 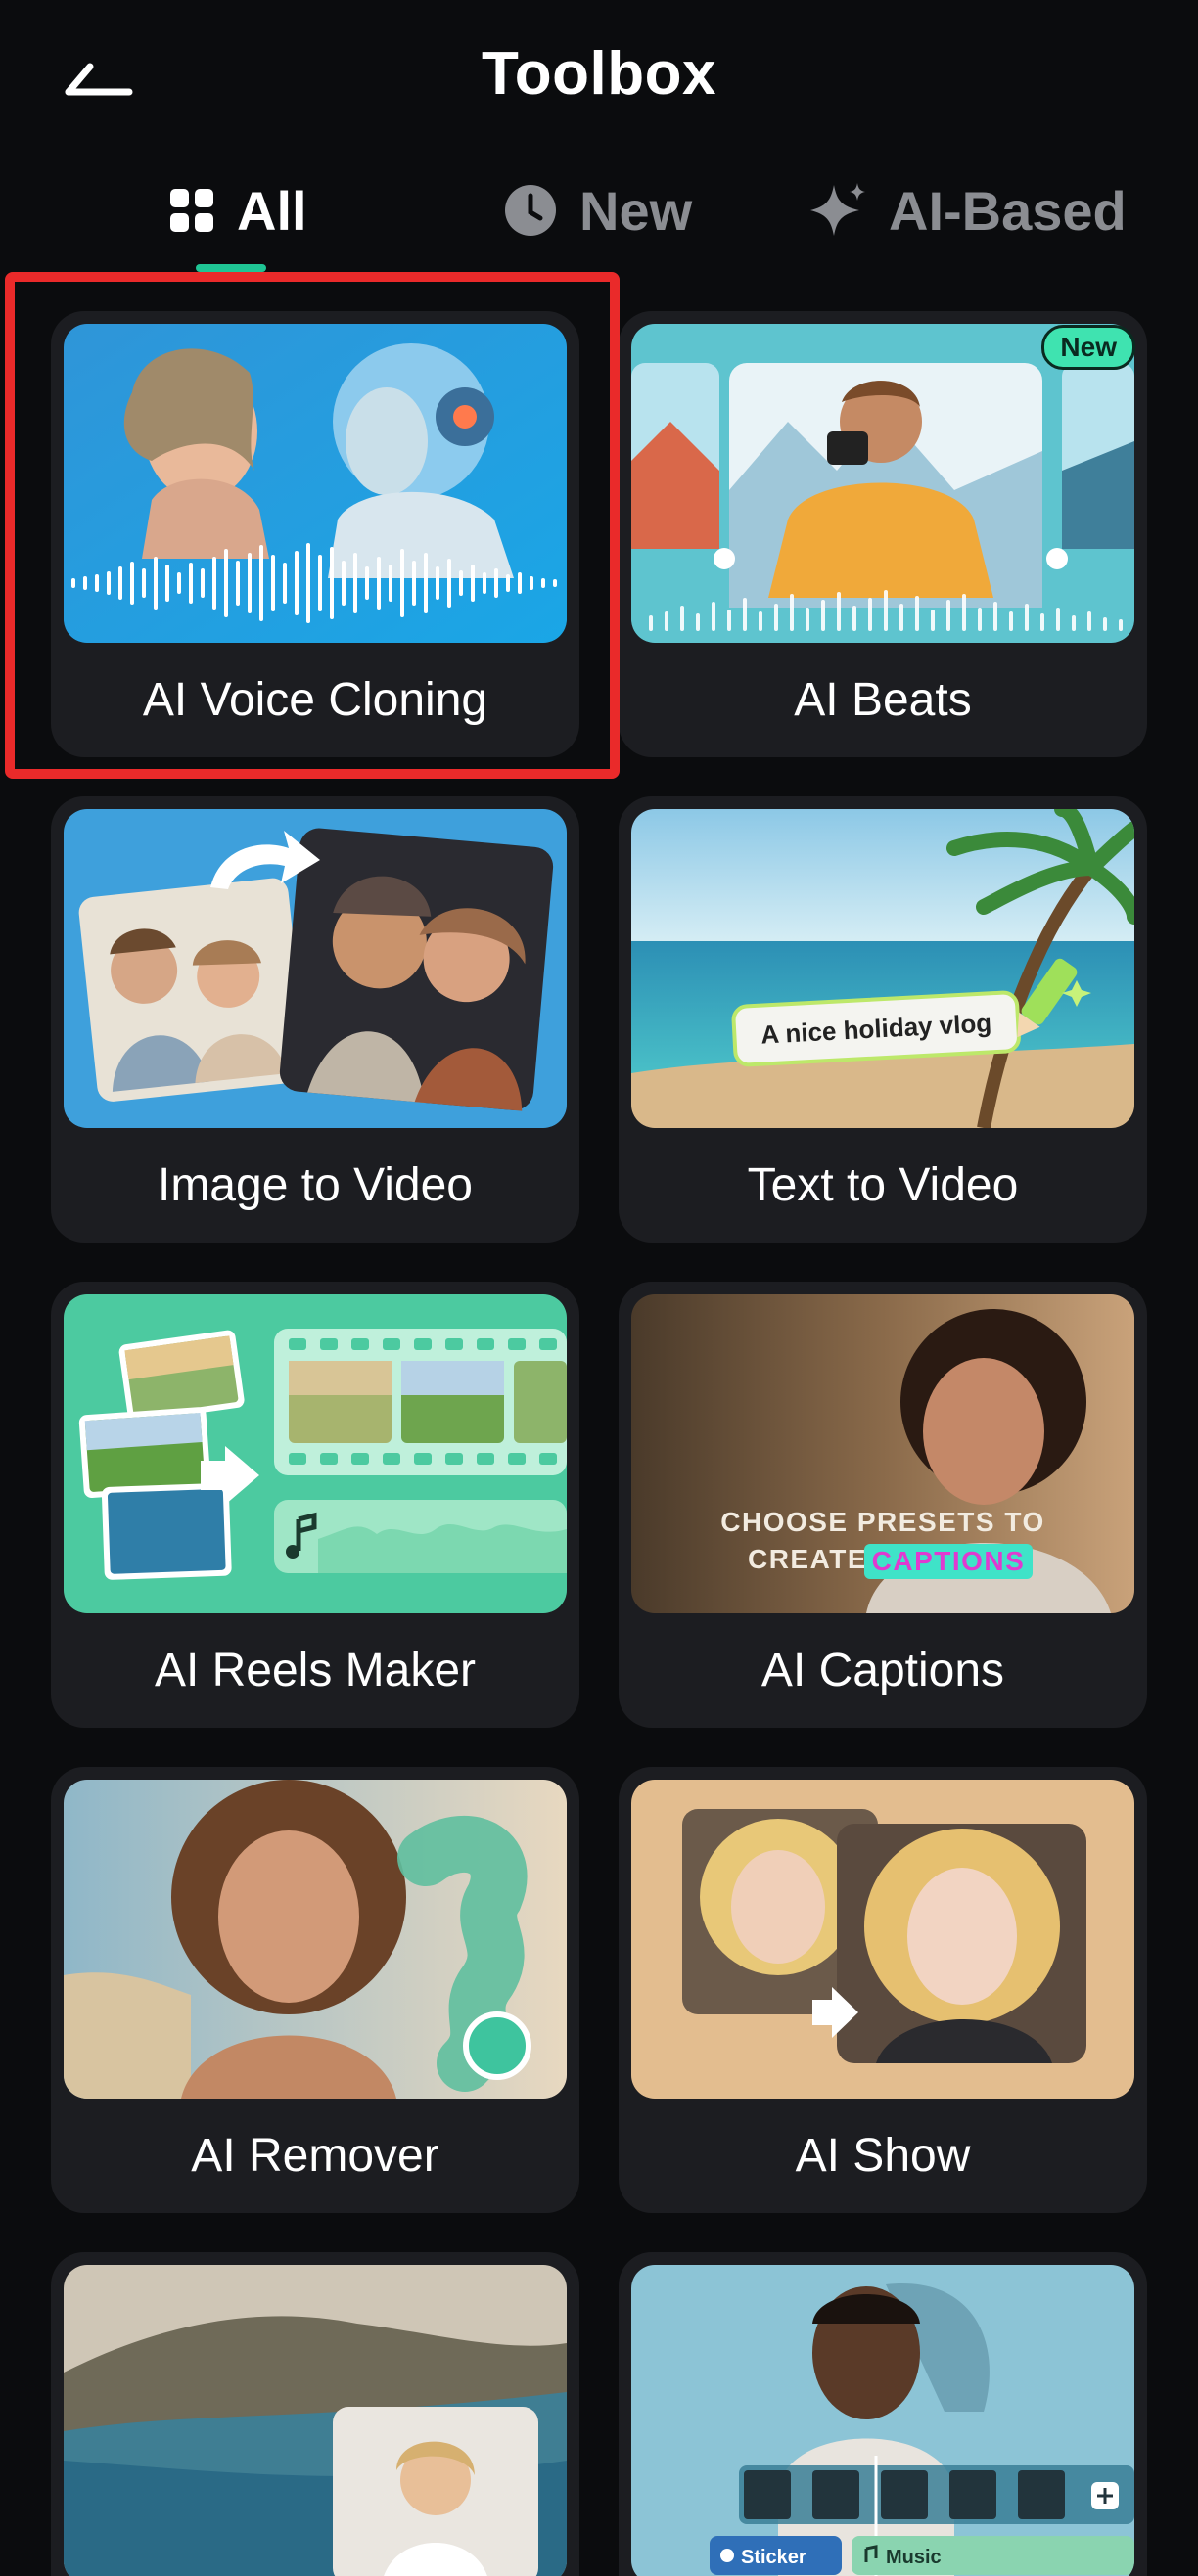 What do you see at coordinates (315, 1453) in the screenshot?
I see `ai-reels-maker-thumbnail` at bounding box center [315, 1453].